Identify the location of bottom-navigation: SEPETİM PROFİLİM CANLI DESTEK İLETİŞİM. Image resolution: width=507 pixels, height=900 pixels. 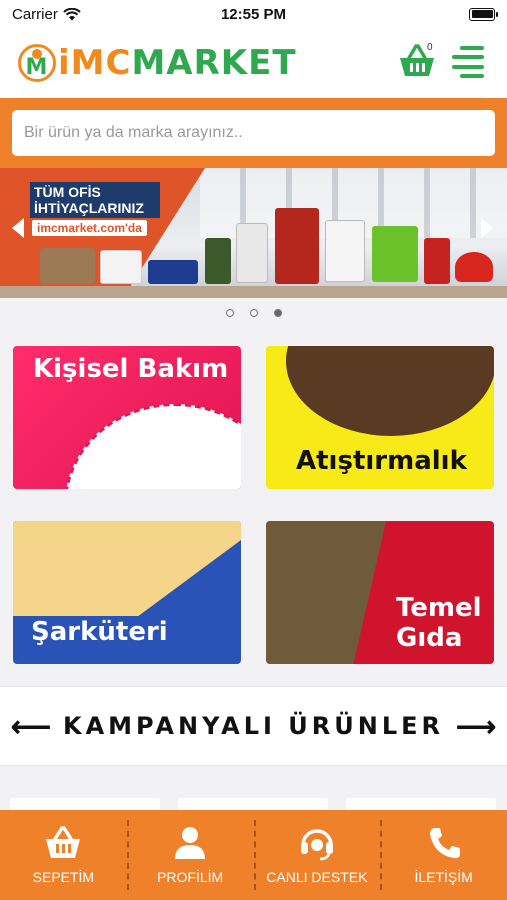
(253, 855).